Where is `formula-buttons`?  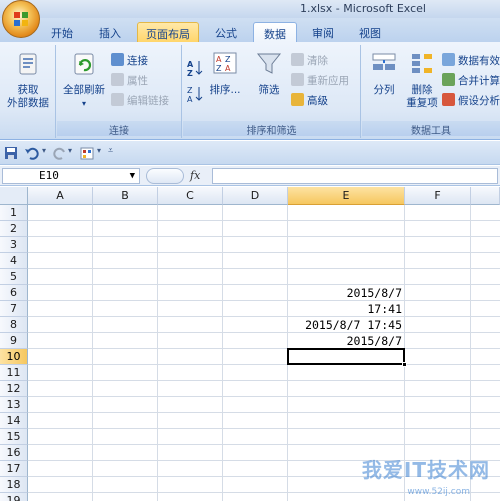
formula-buttons is located at coordinates (165, 176).